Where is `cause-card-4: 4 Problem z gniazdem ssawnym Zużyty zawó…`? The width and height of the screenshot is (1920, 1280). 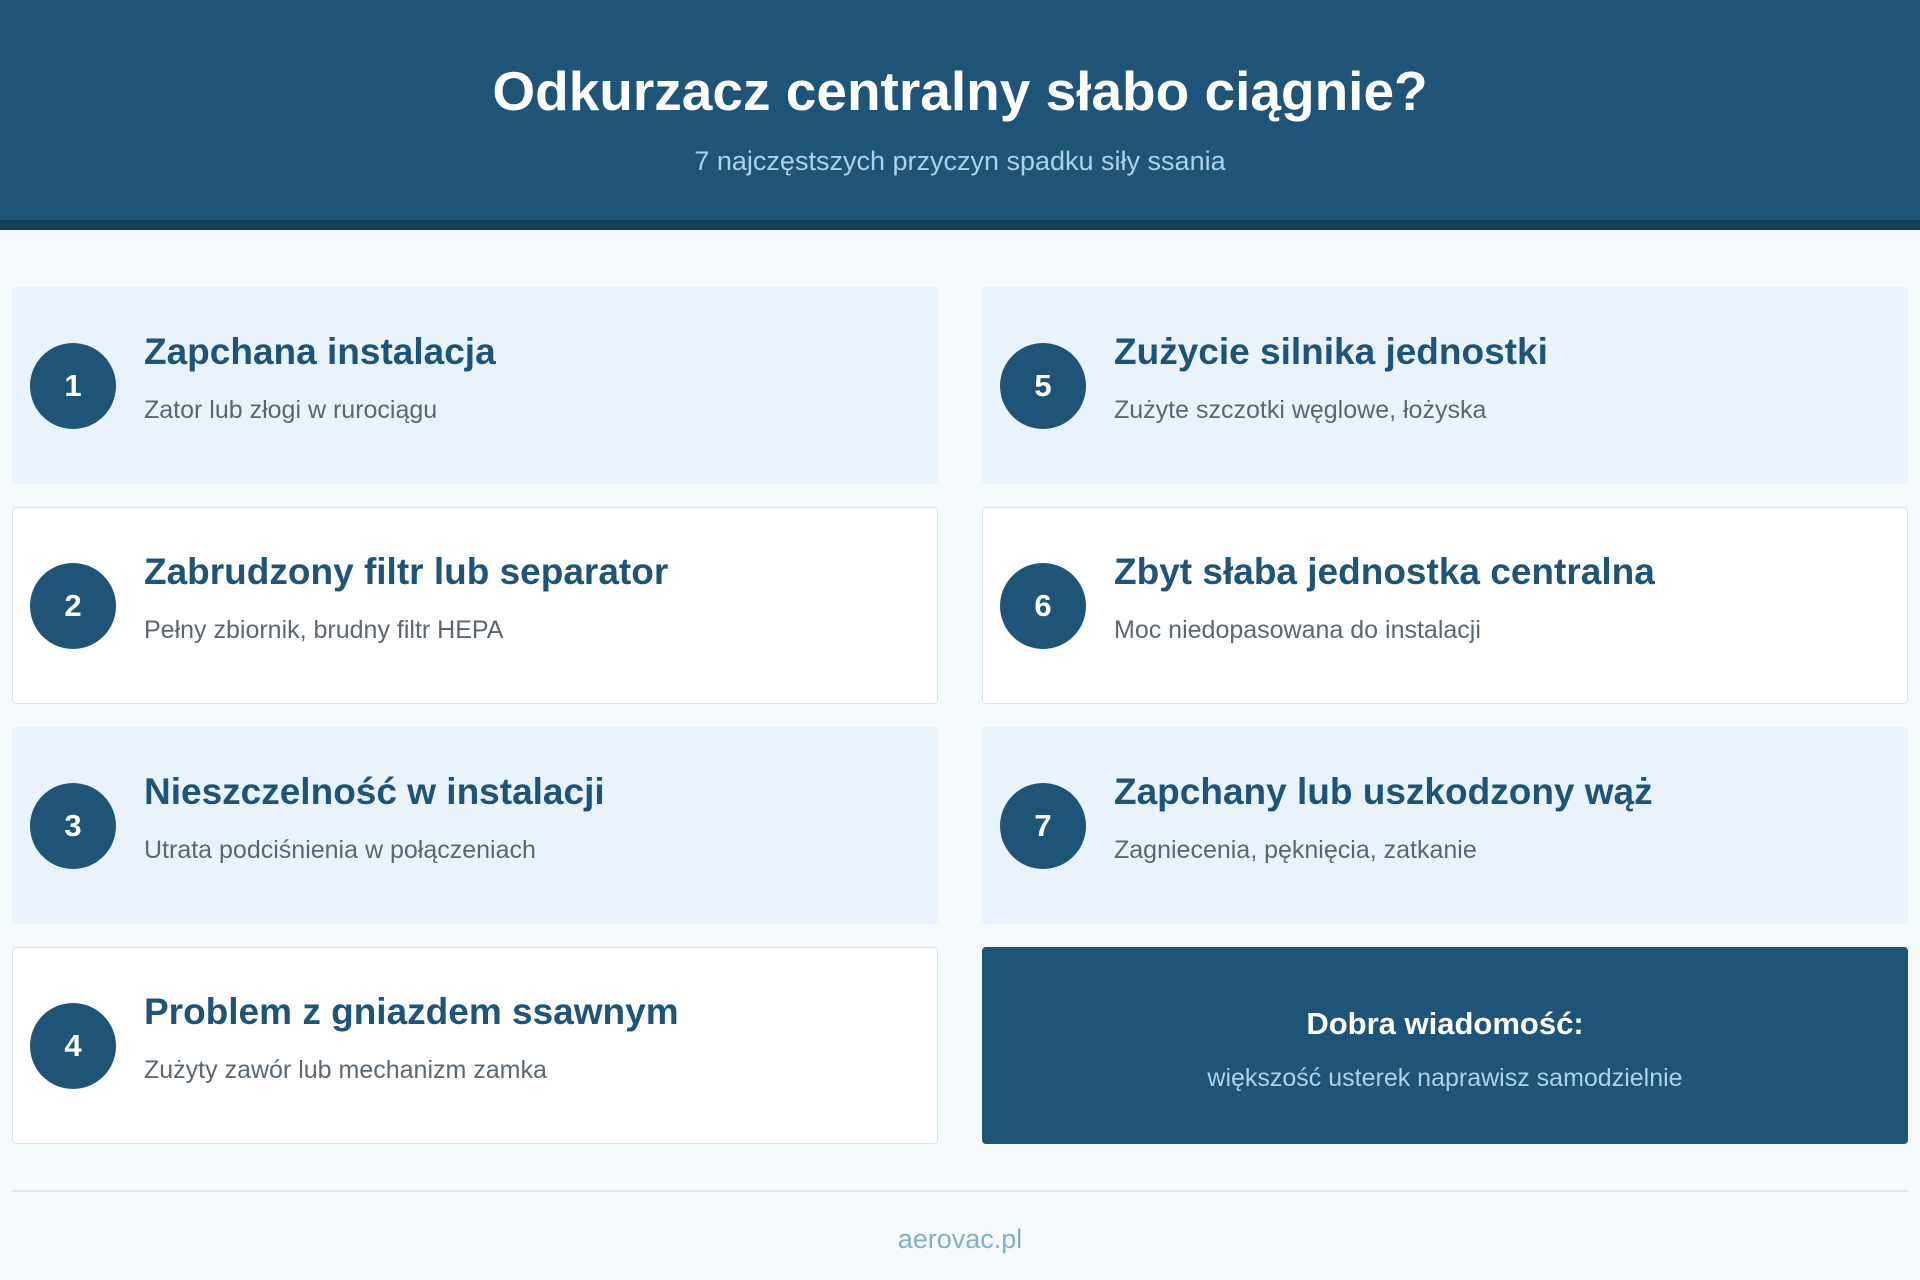 cause-card-4: 4 Problem z gniazdem ssawnym Zużyty zawó… is located at coordinates (475, 1045).